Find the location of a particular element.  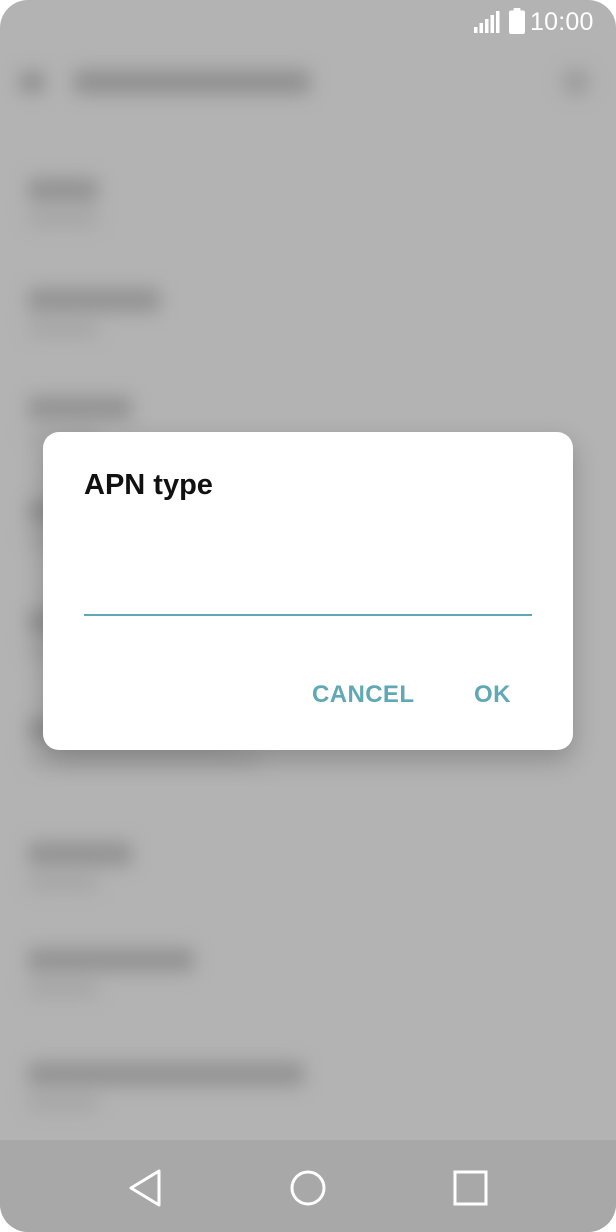

back-button is located at coordinates (146, 1188).